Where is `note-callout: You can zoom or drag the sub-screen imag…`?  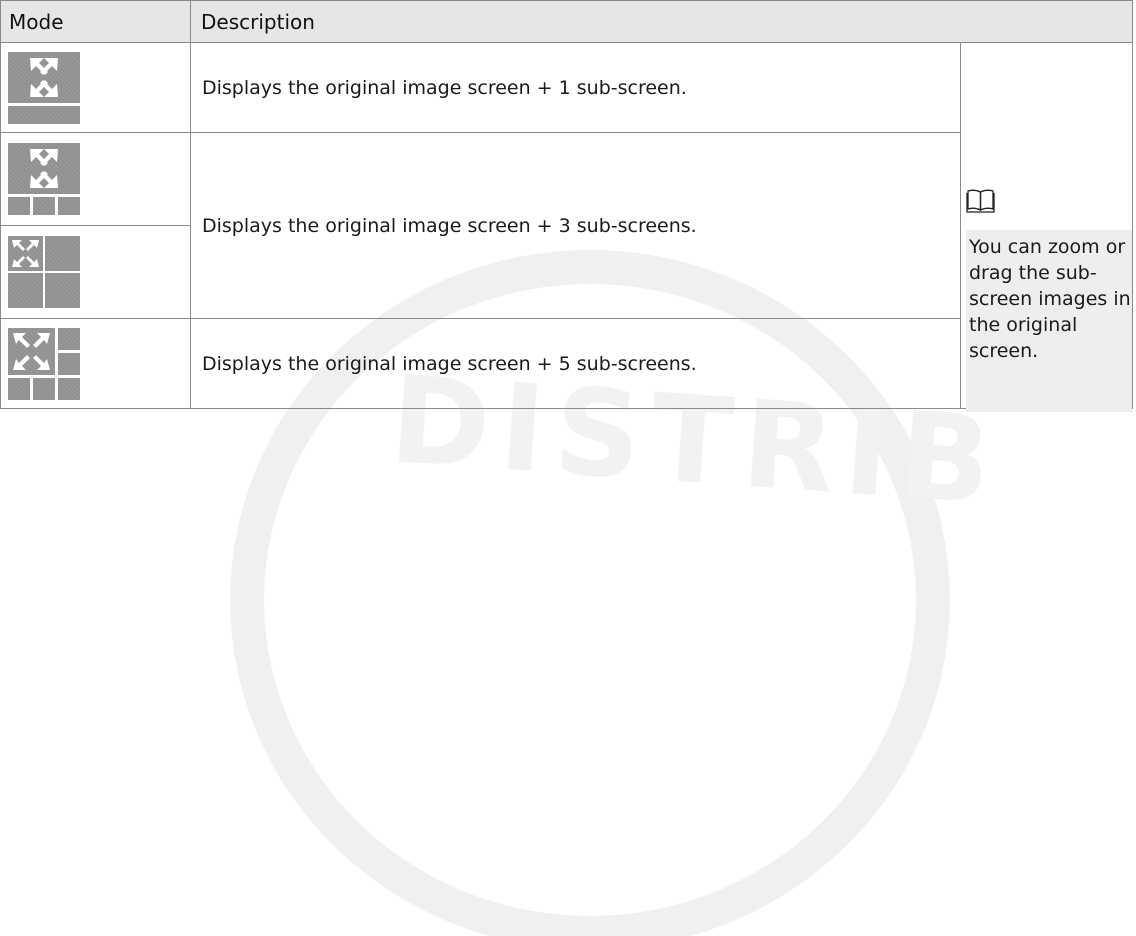 note-callout: You can zoom or drag the sub-screen imag… is located at coordinates (1047, 300).